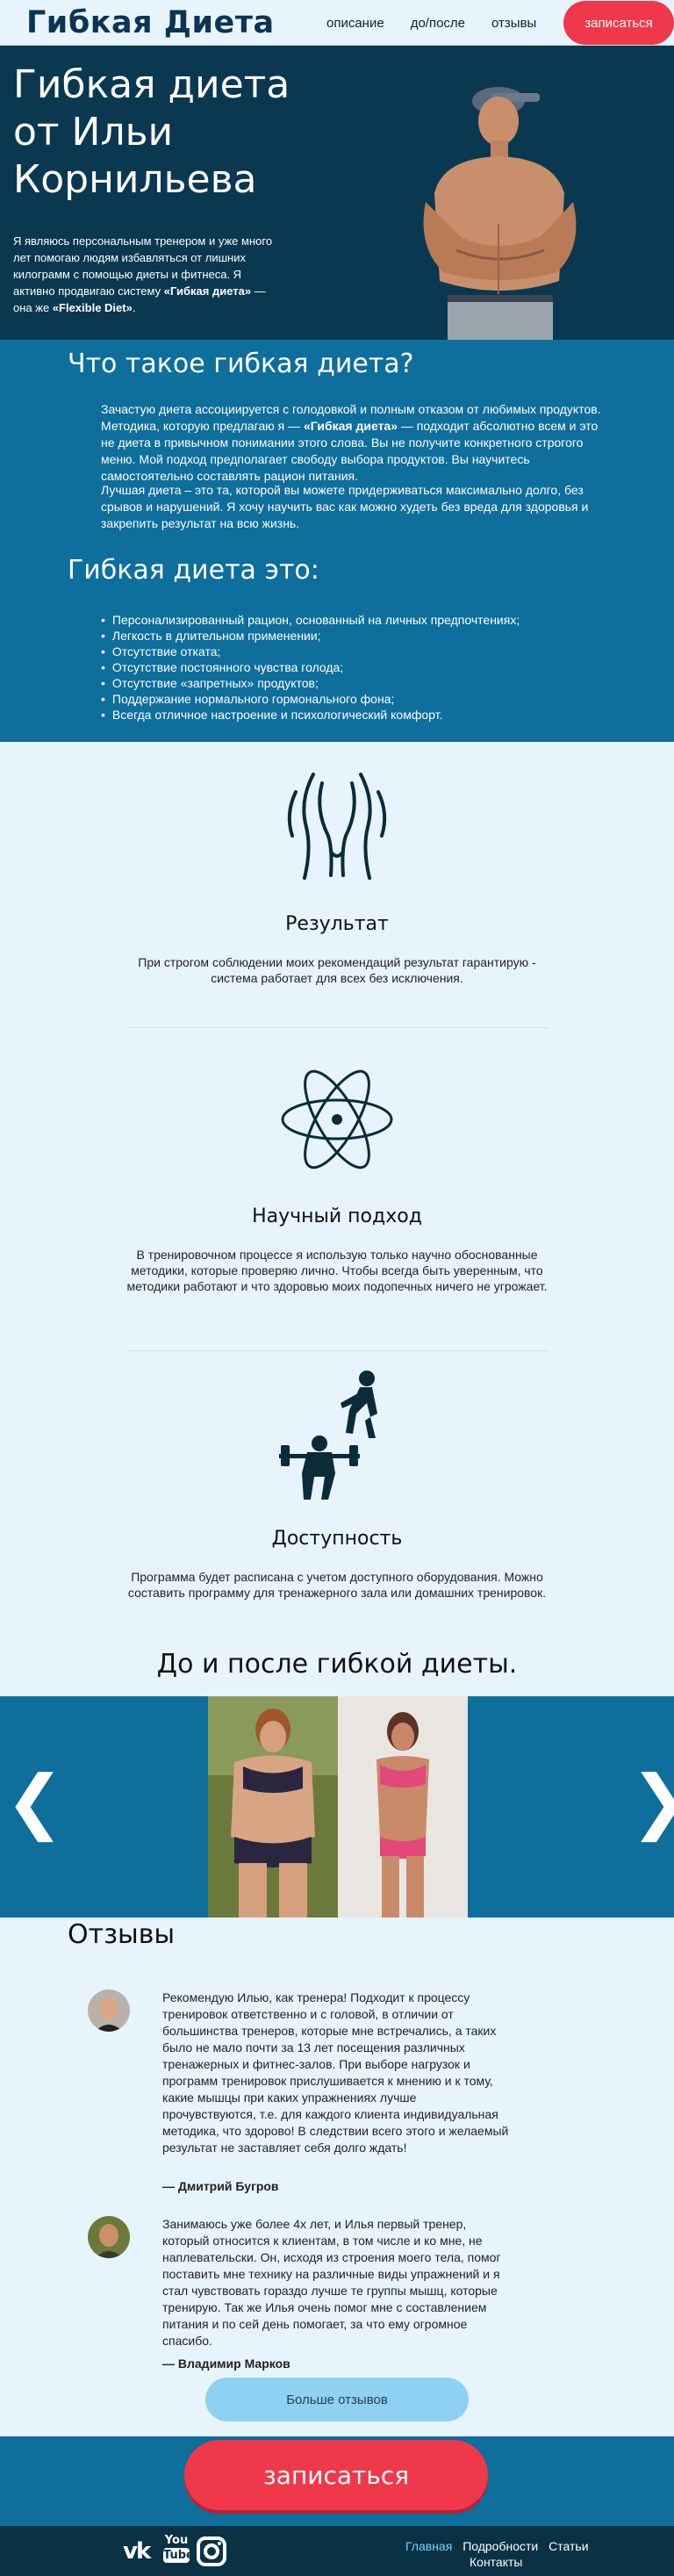  I want to click on review-author: — Владимир Марков, so click(226, 2364).